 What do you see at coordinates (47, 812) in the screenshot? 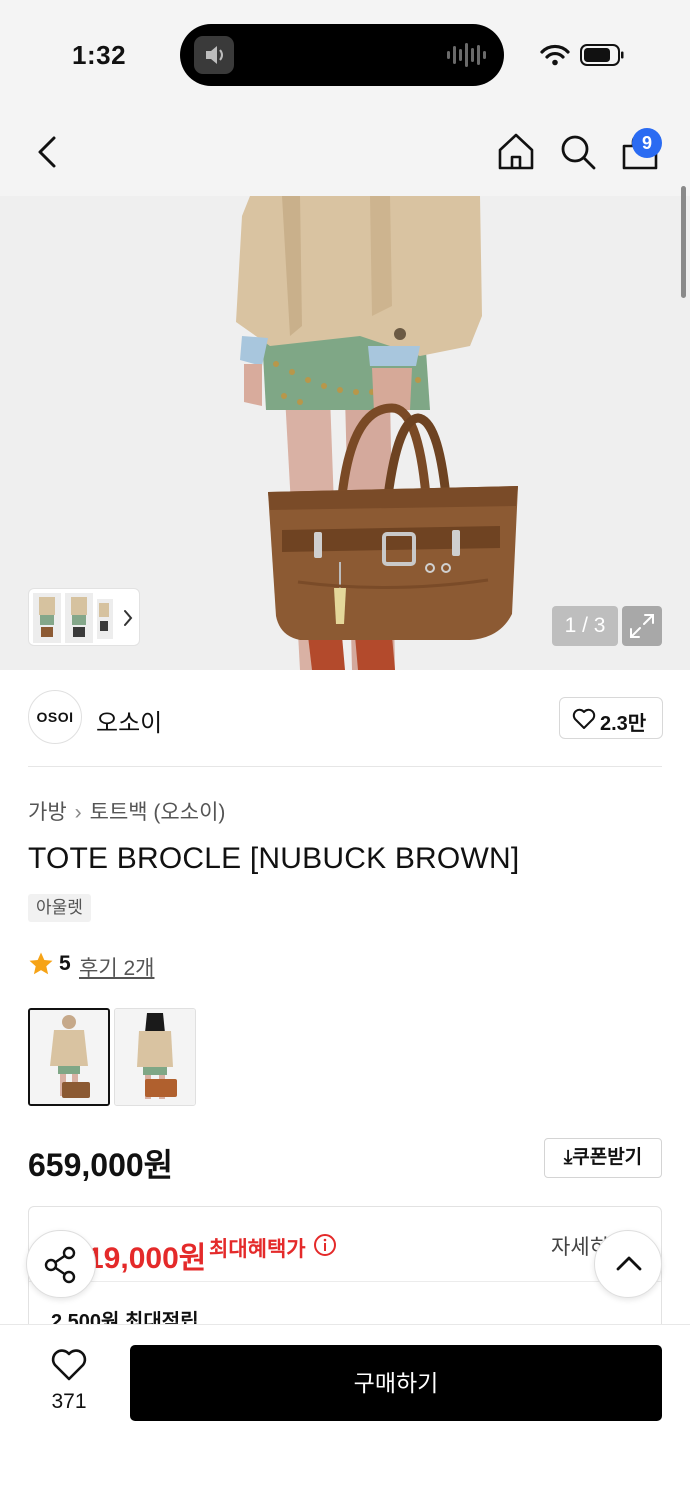
I see `breadcrumb-category: 가방` at bounding box center [47, 812].